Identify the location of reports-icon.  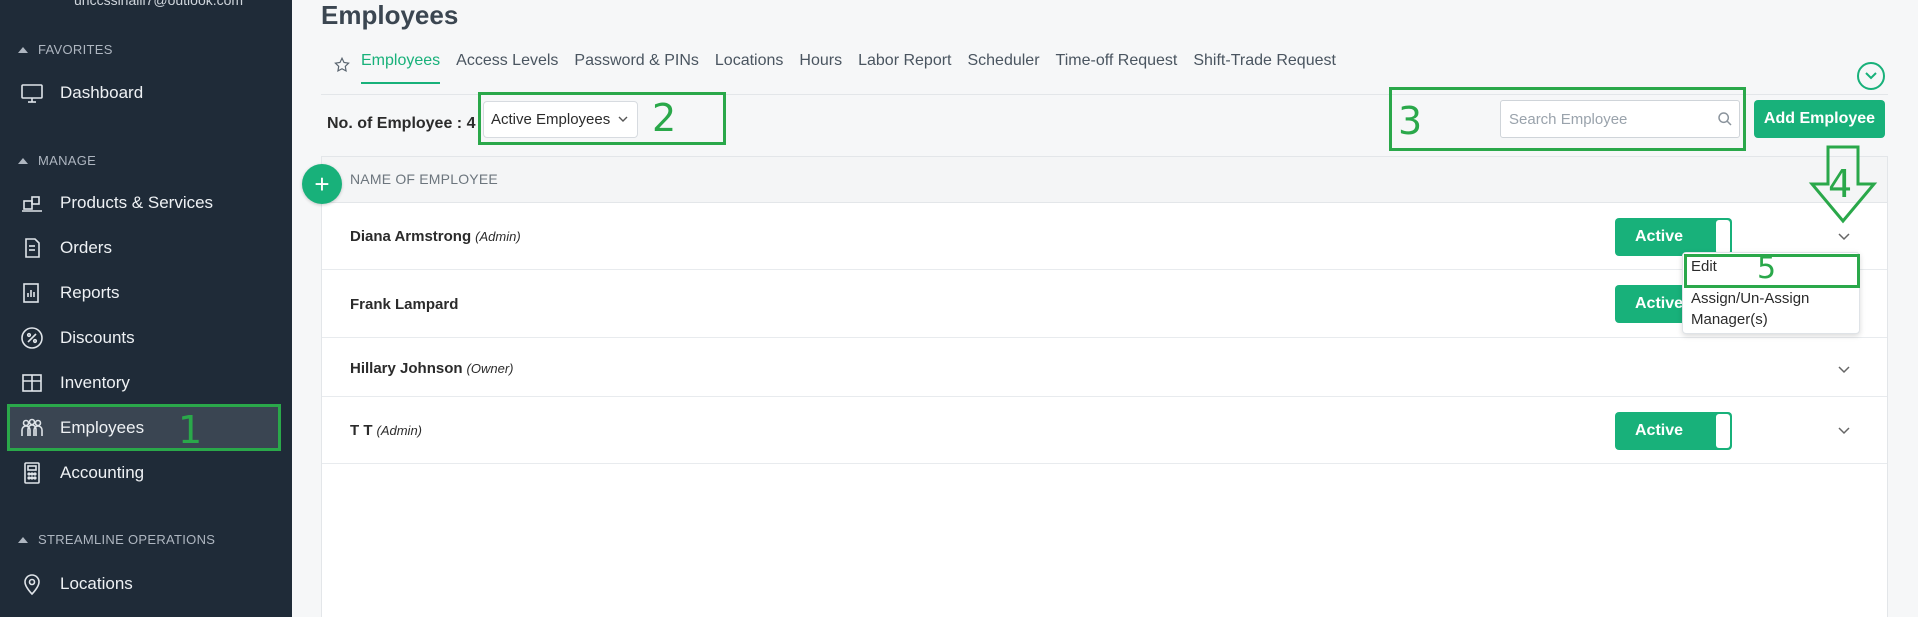
(32, 293).